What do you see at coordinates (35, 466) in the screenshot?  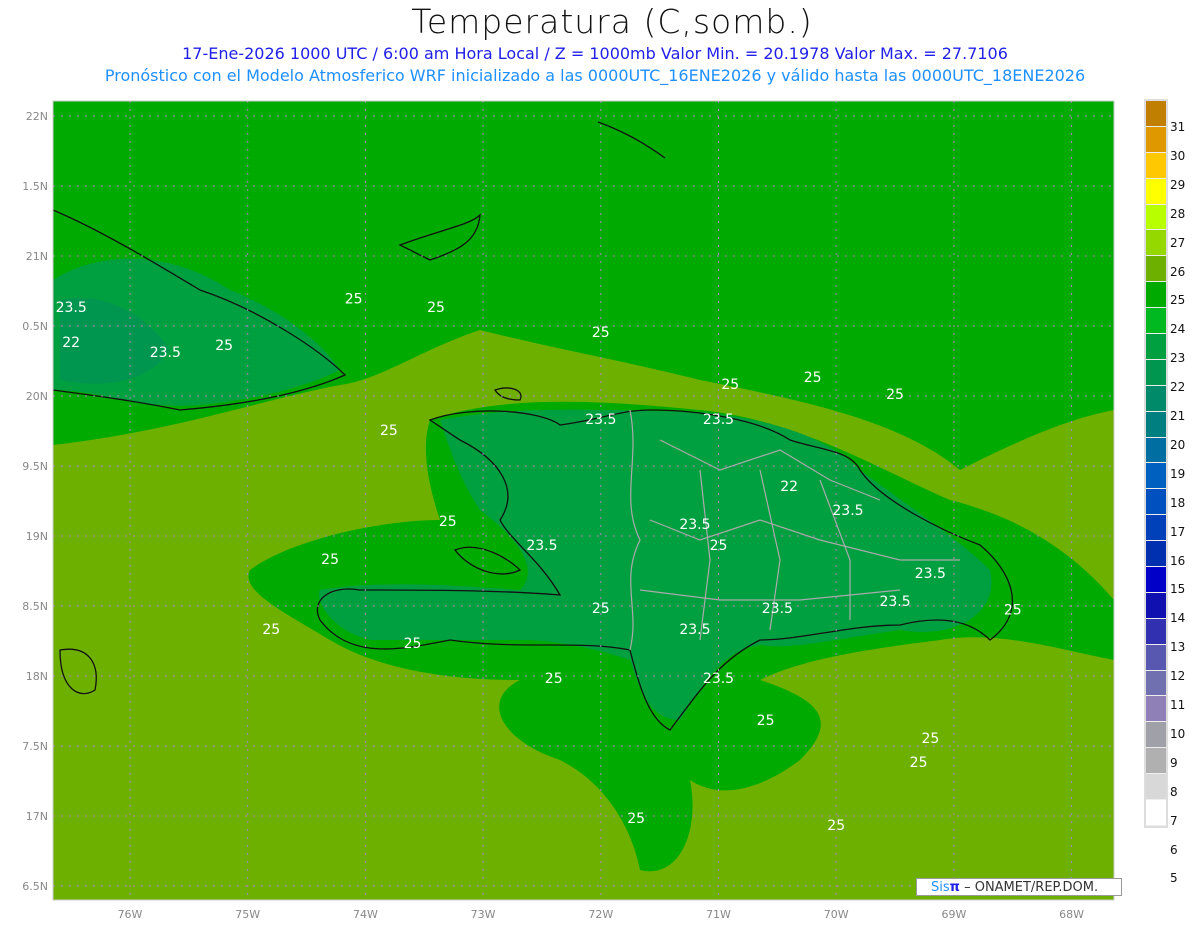 I see `lat-label: 9.5N` at bounding box center [35, 466].